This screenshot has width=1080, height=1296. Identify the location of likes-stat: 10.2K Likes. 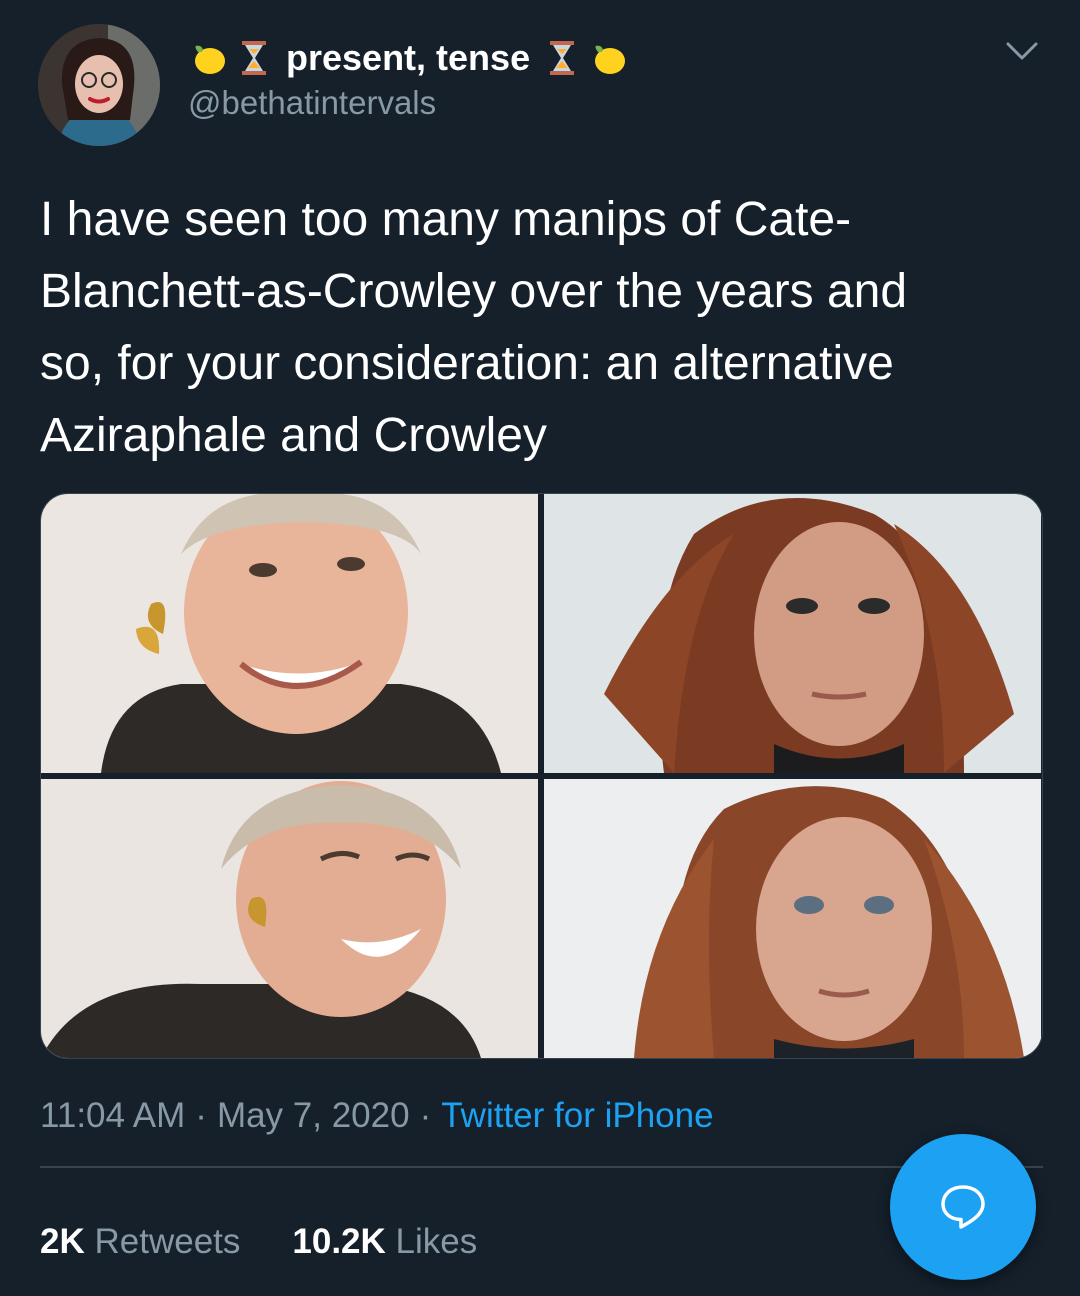
(384, 1242).